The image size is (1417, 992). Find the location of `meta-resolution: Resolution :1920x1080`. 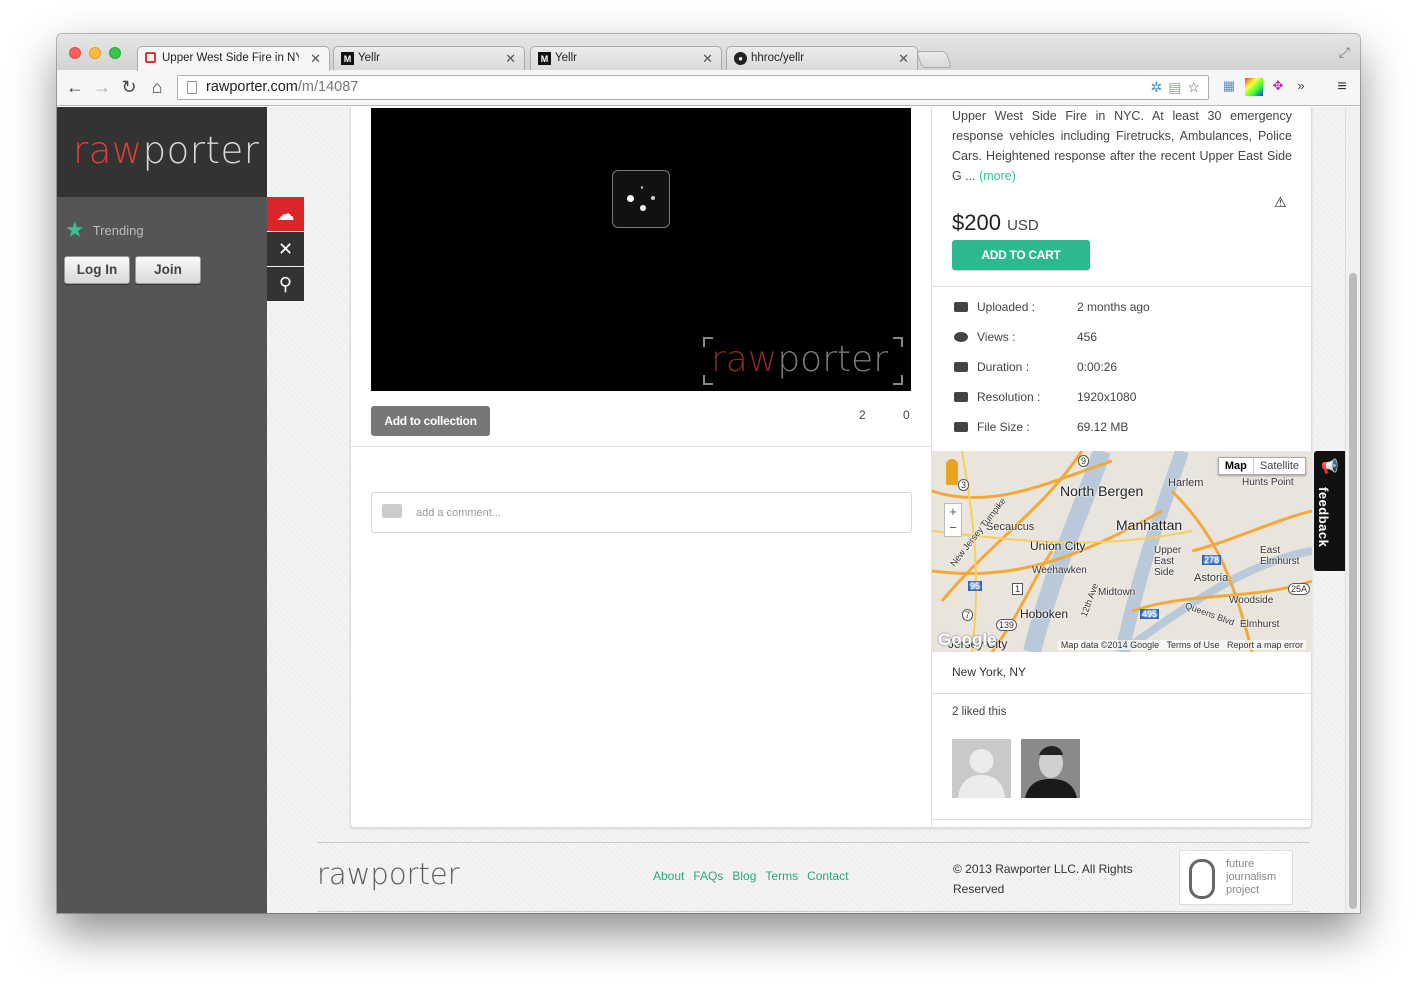

meta-resolution: Resolution :1920x1080 is located at coordinates (1122, 398).